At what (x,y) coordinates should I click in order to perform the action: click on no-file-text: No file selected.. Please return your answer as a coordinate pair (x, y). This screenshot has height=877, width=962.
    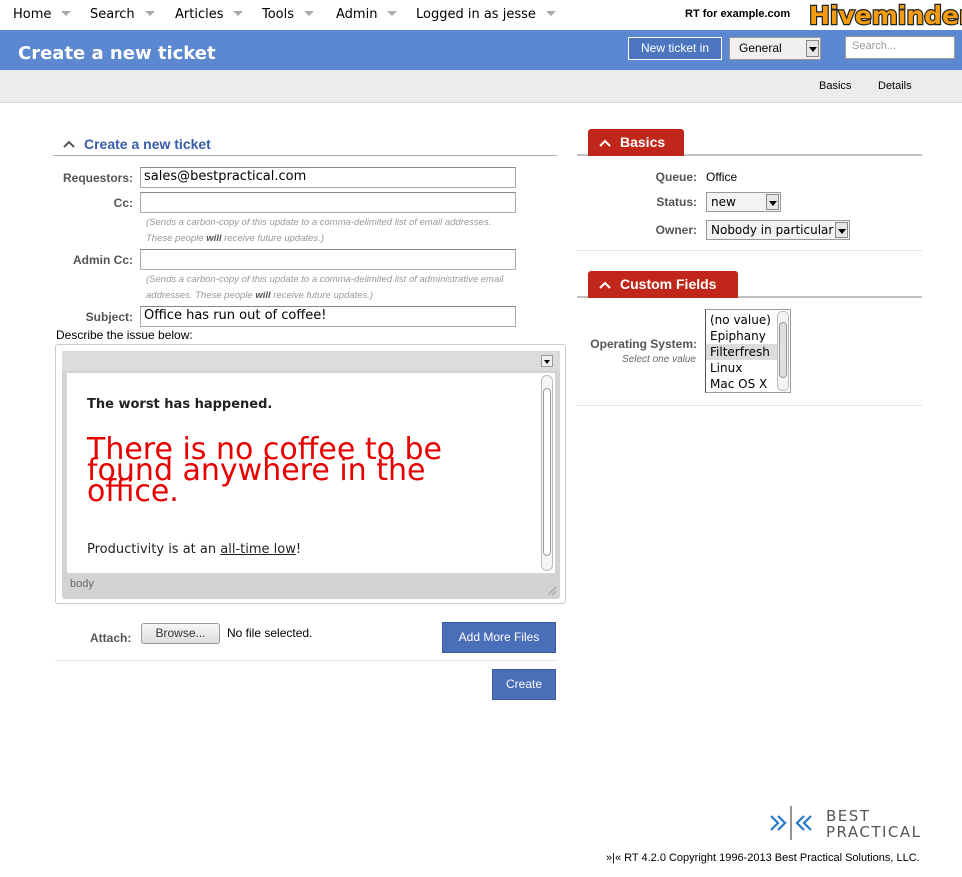
    Looking at the image, I should click on (270, 633).